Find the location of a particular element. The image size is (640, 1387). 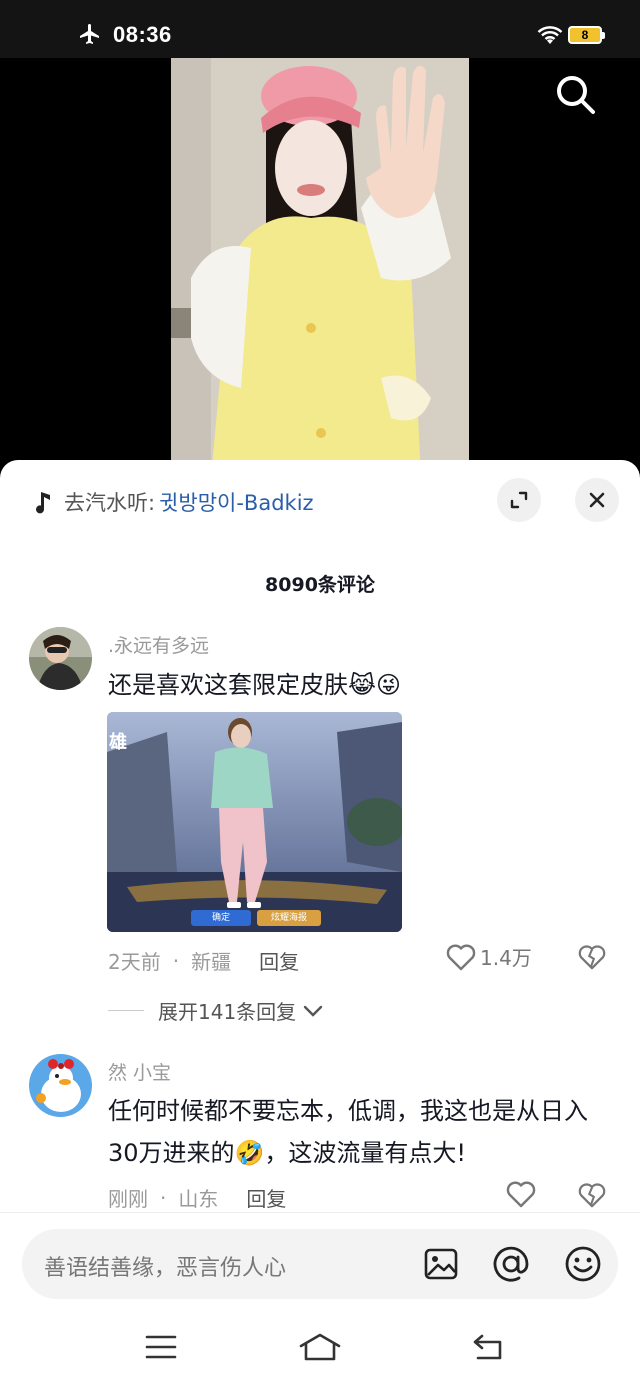

close-icon is located at coordinates (597, 500).